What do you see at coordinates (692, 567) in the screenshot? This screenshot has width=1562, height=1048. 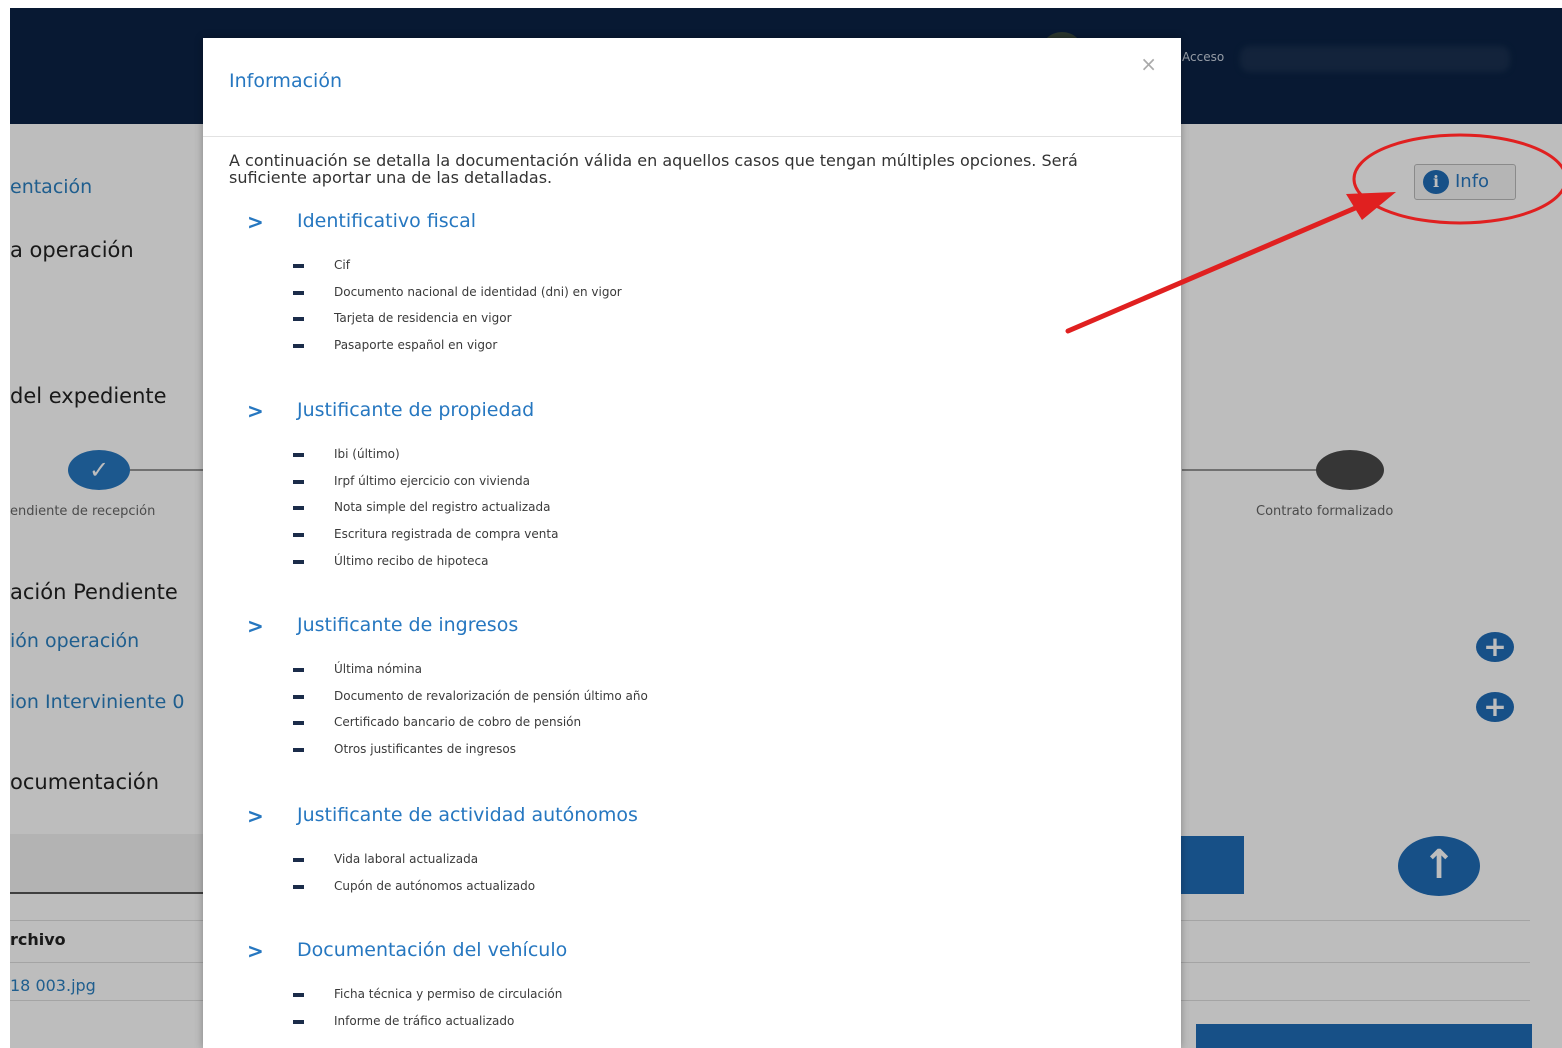 I see `list-item: Último recibo de hipoteca` at bounding box center [692, 567].